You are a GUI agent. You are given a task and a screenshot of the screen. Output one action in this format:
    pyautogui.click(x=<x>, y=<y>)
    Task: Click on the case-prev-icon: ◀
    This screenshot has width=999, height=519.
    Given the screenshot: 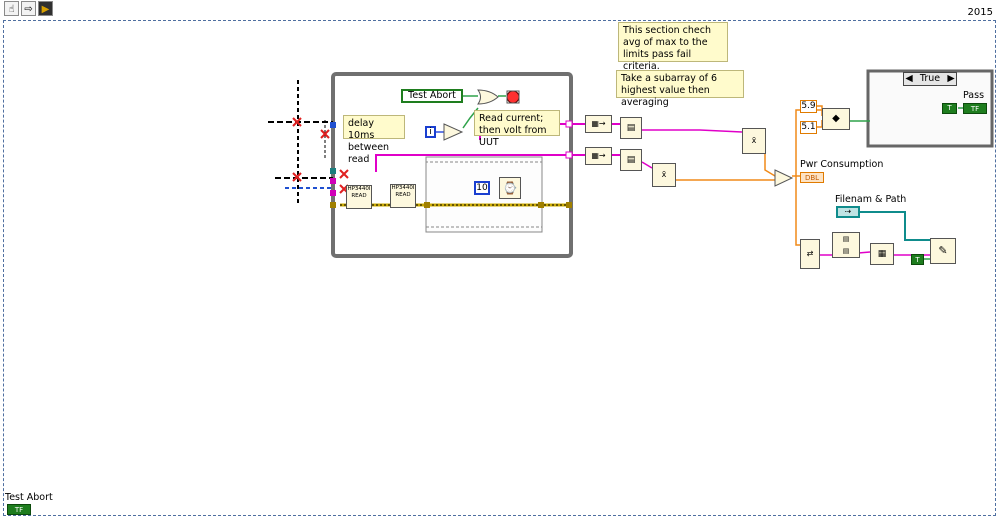 What is the action you would take?
    pyautogui.click(x=909, y=79)
    